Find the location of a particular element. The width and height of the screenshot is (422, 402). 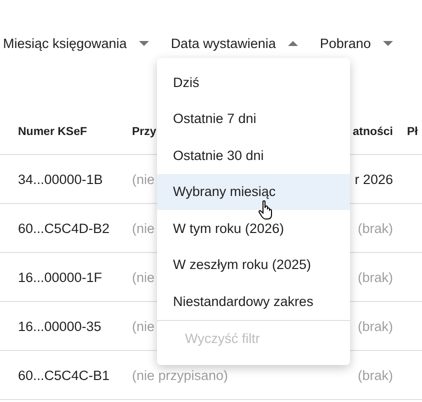

menu-item: Niestandardowy zakres is located at coordinates (253, 301).